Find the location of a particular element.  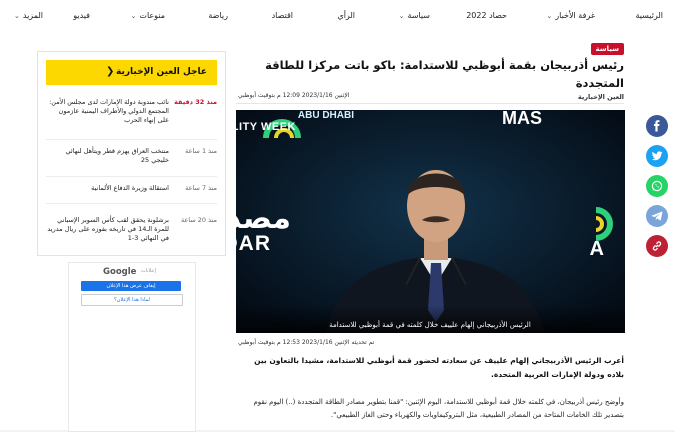

nav-item-more: المزيد⌄ is located at coordinates (28, 15).